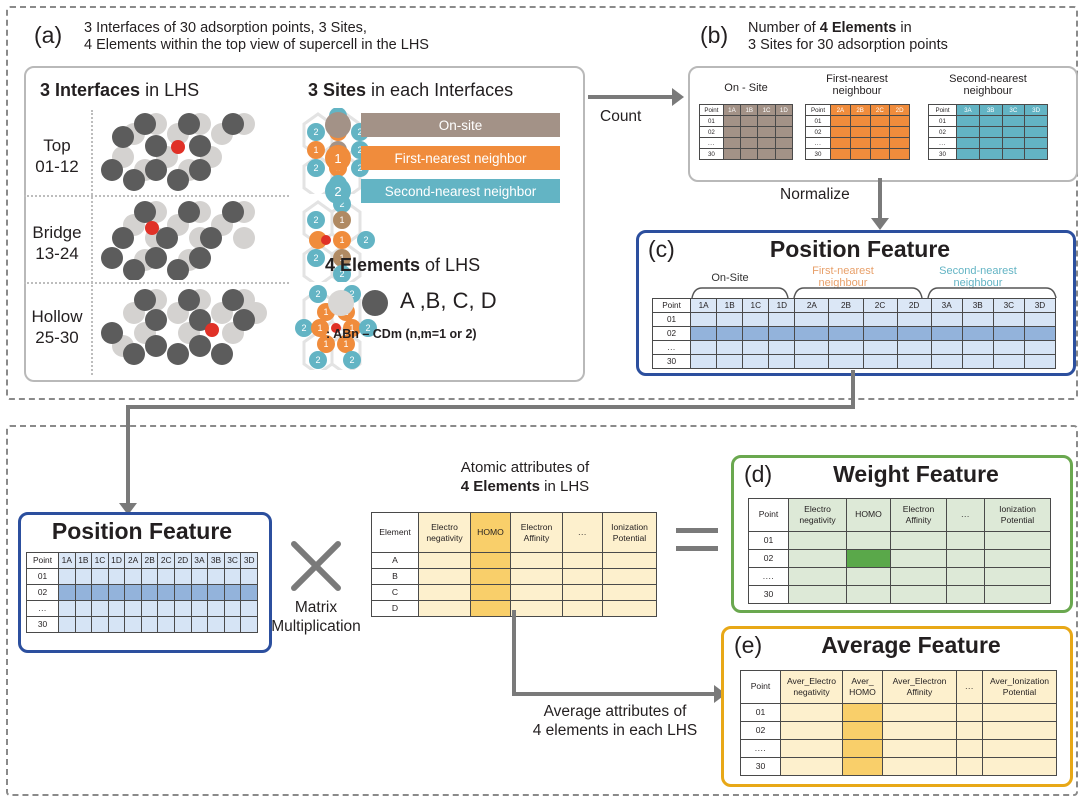  Describe the element at coordinates (48, 35) in the screenshot. I see `panel-a-tag: (a)` at that location.